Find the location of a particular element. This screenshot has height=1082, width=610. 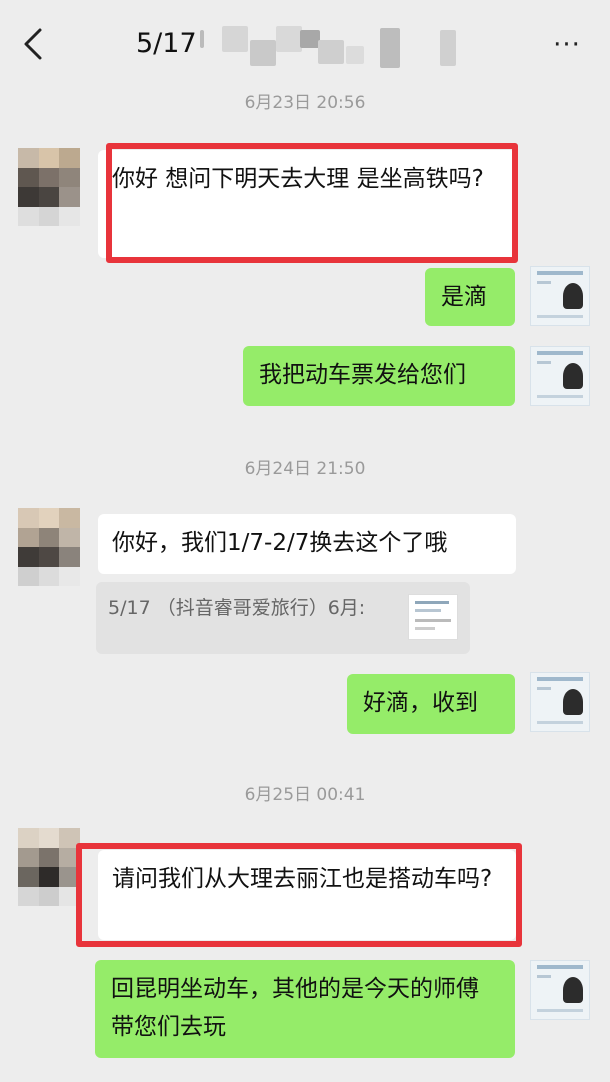

outgoing-message-bubble: 是滴 is located at coordinates (470, 297).